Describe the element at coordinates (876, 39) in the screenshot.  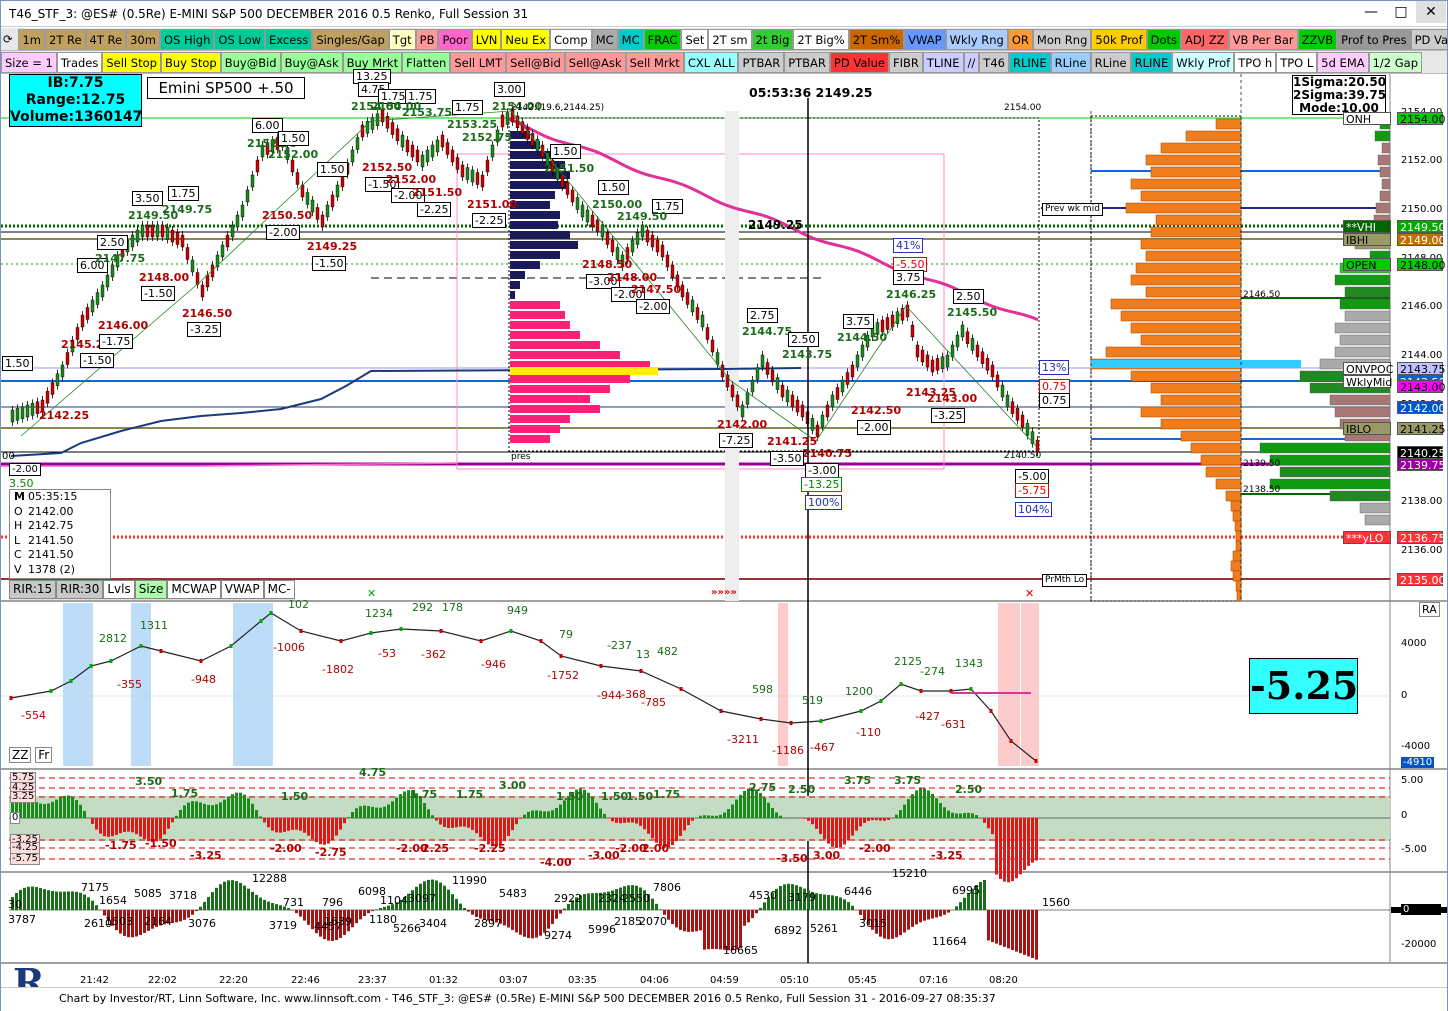
I see `toolbar-button-2t-sm: 2T Sm%` at that location.